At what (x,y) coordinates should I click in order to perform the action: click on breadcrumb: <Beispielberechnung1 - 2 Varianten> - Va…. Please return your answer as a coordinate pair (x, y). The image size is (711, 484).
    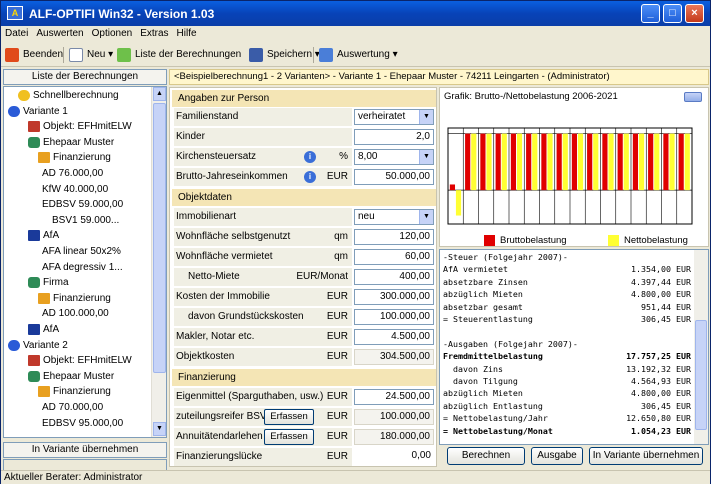
    Looking at the image, I should click on (439, 77).